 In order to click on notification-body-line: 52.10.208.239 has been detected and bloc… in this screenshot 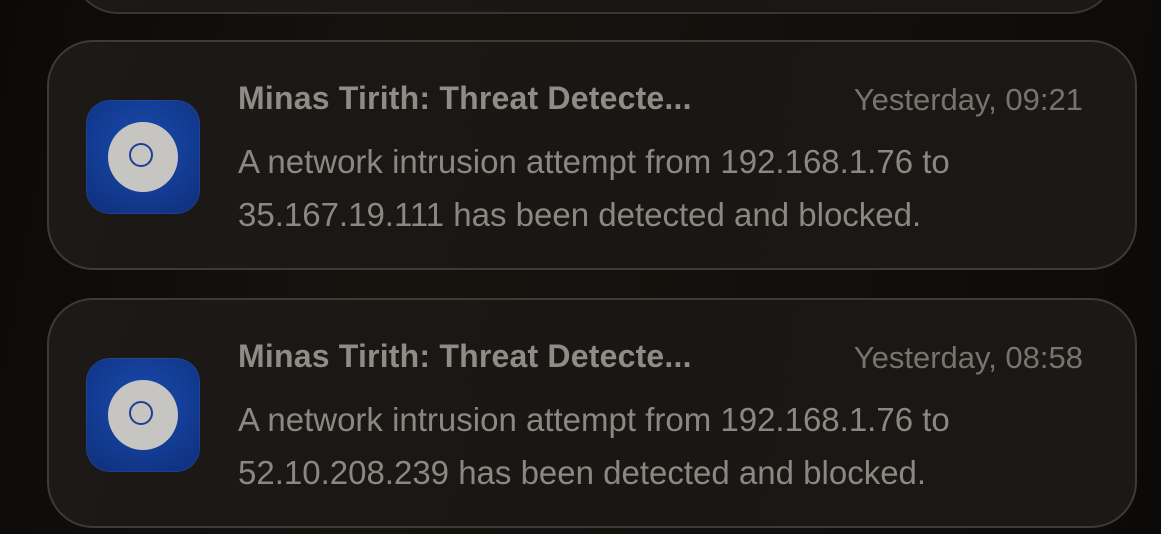, I will do `click(582, 472)`.